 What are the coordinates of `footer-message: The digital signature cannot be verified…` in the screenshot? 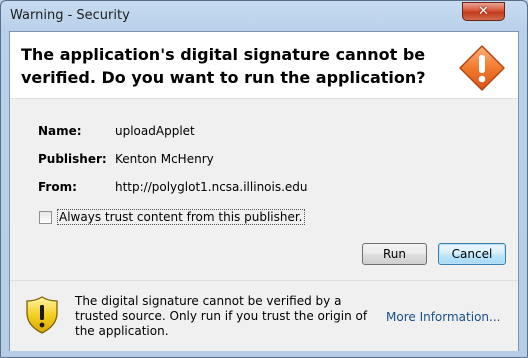 It's located at (221, 316).